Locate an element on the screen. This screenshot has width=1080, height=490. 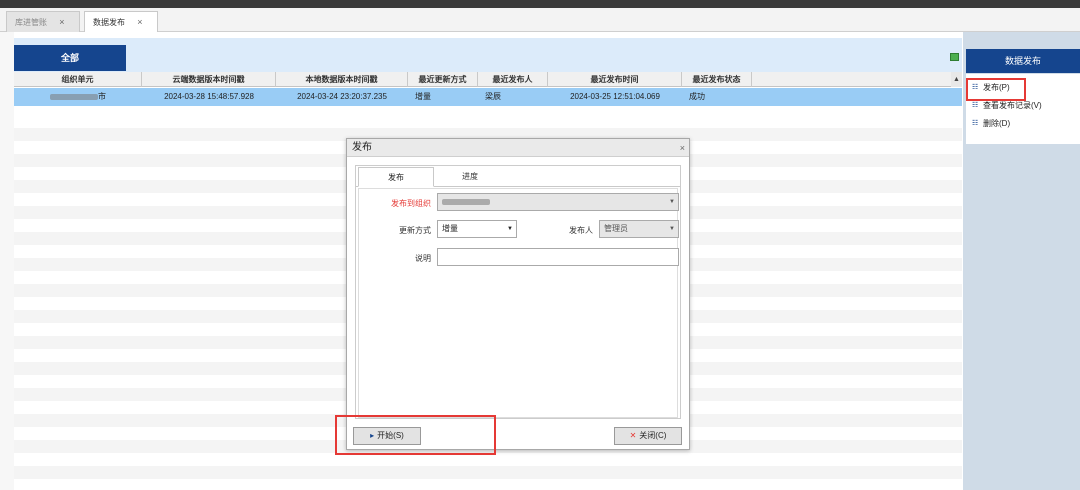
toolbar: 全部 is located at coordinates (488, 56).